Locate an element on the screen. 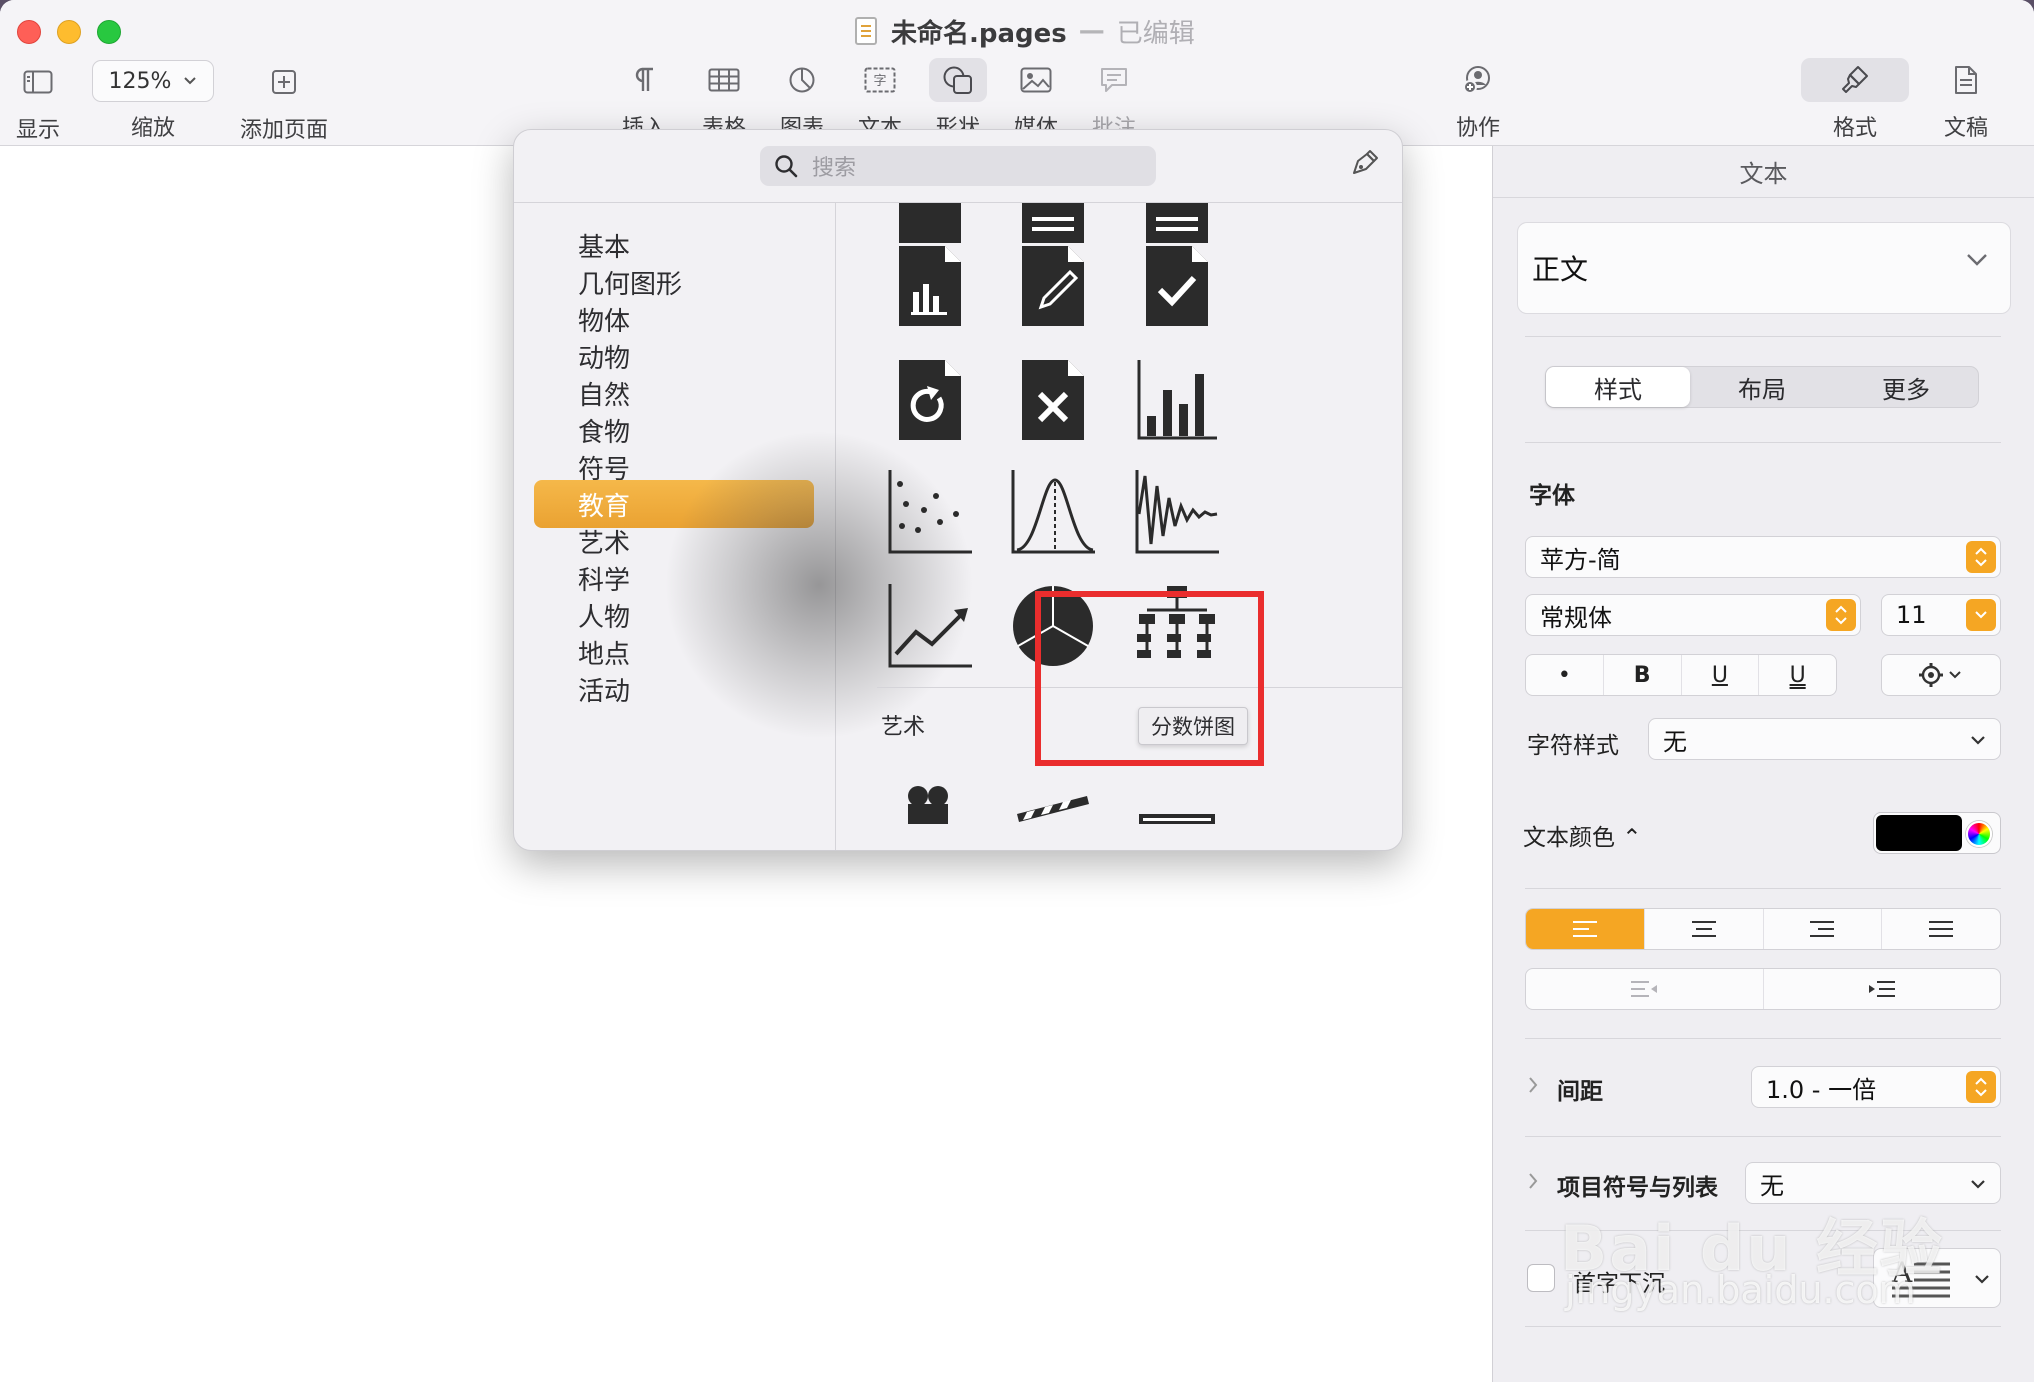 The image size is (2034, 1382). typeface-select: 常规体 is located at coordinates (1693, 615).